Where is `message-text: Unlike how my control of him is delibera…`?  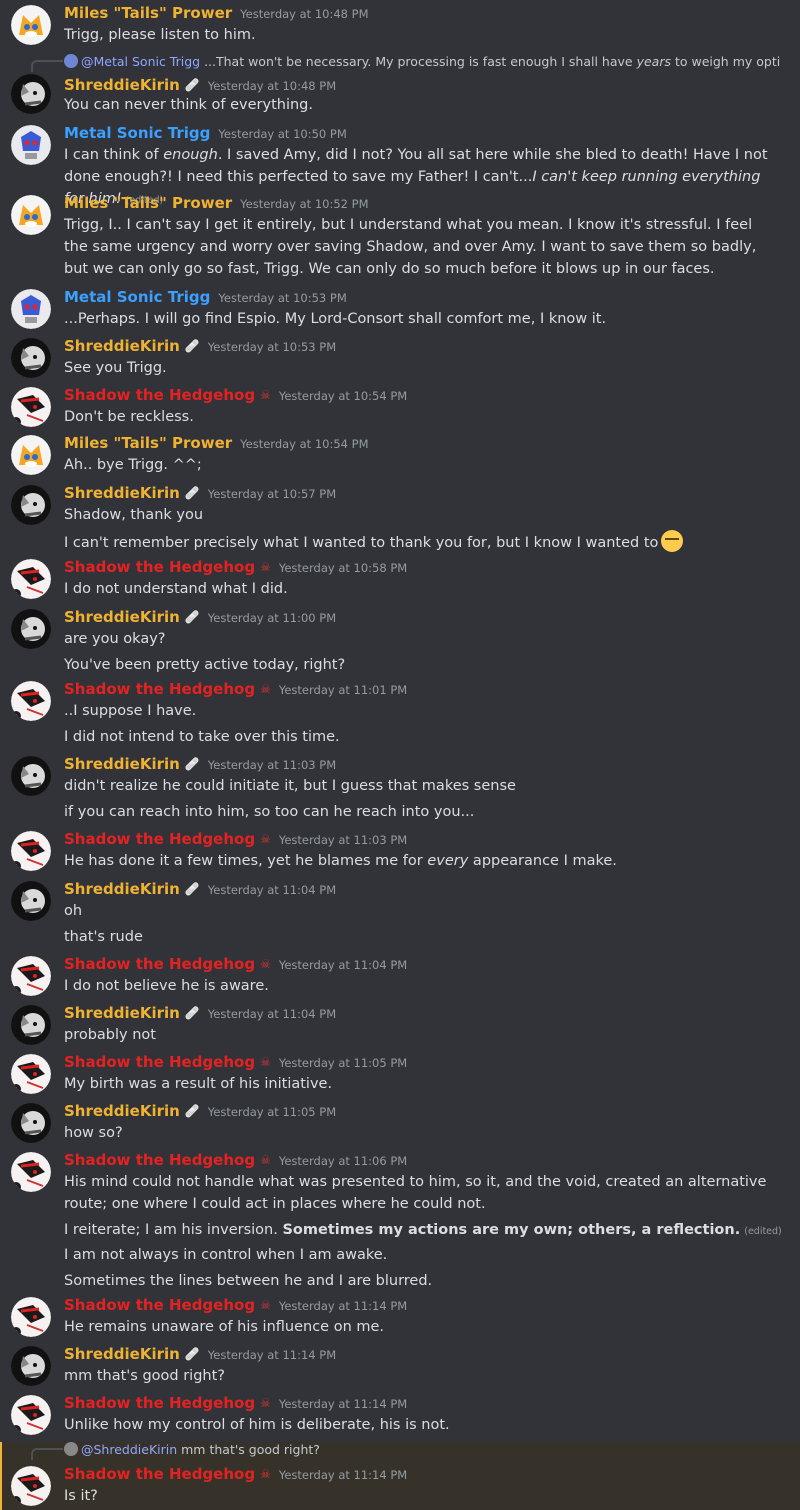
message-text: Unlike how my control of him is delibera… is located at coordinates (257, 1425).